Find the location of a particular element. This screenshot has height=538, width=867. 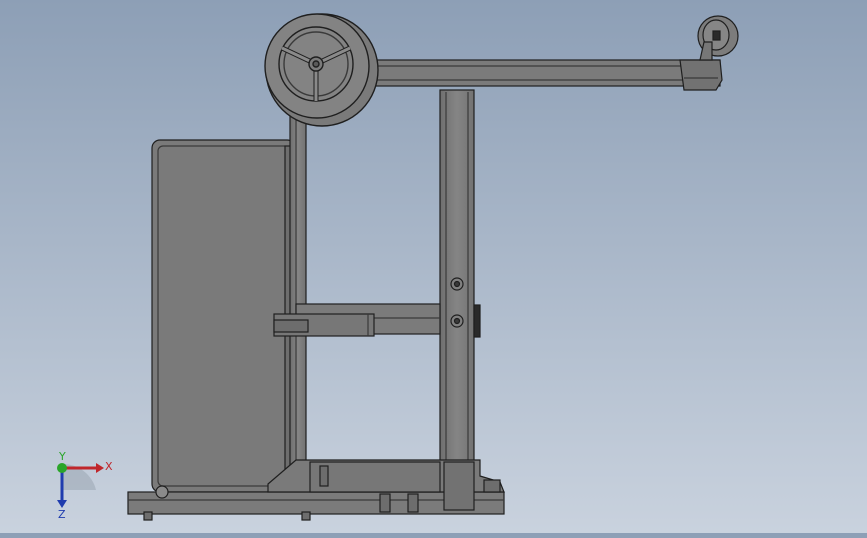

orientation-triad: X Y Z is located at coordinates (80, 485).